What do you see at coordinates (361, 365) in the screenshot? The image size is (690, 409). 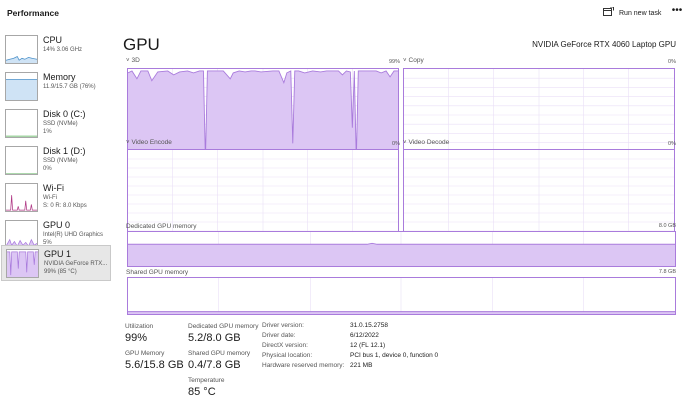 I see `reserved-memory-value: 221 MB` at bounding box center [361, 365].